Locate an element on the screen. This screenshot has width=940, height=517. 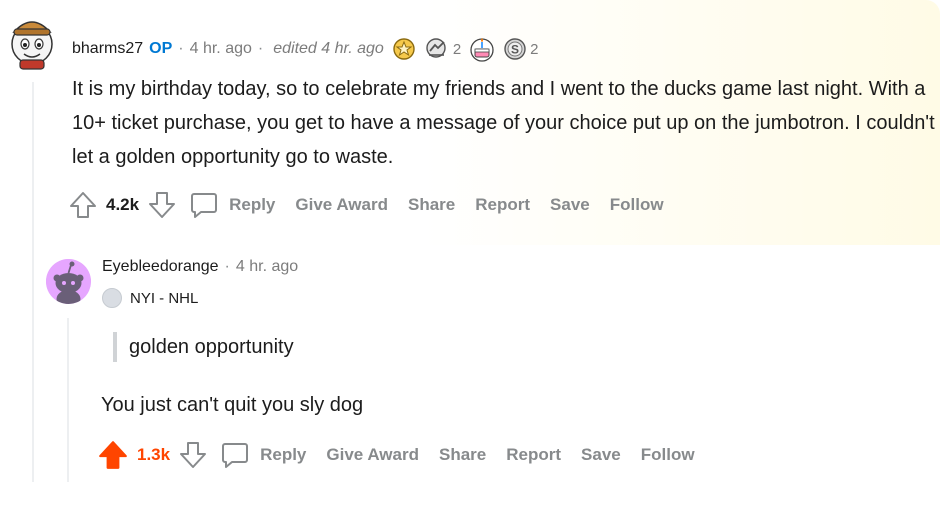
user-flair: NYI - NHL is located at coordinates (150, 298).